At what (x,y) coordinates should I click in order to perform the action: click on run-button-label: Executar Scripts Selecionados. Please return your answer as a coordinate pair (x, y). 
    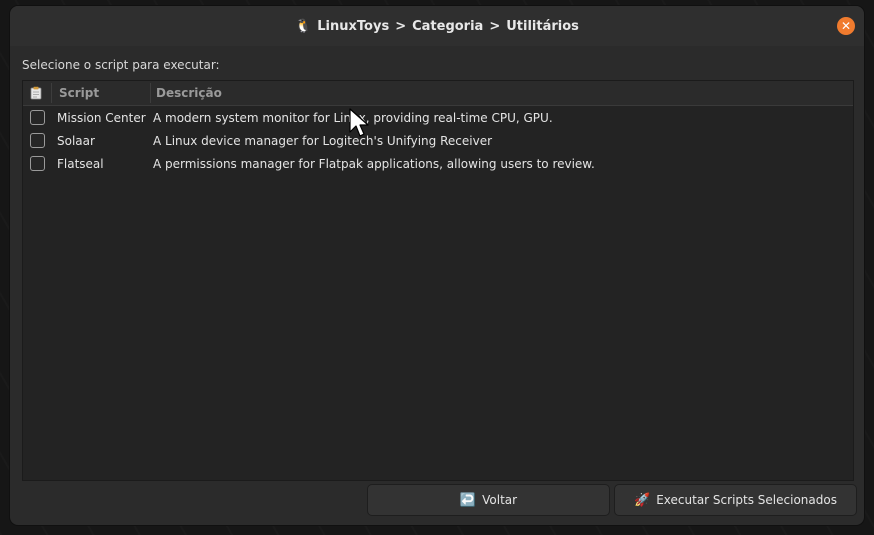
    Looking at the image, I should click on (746, 500).